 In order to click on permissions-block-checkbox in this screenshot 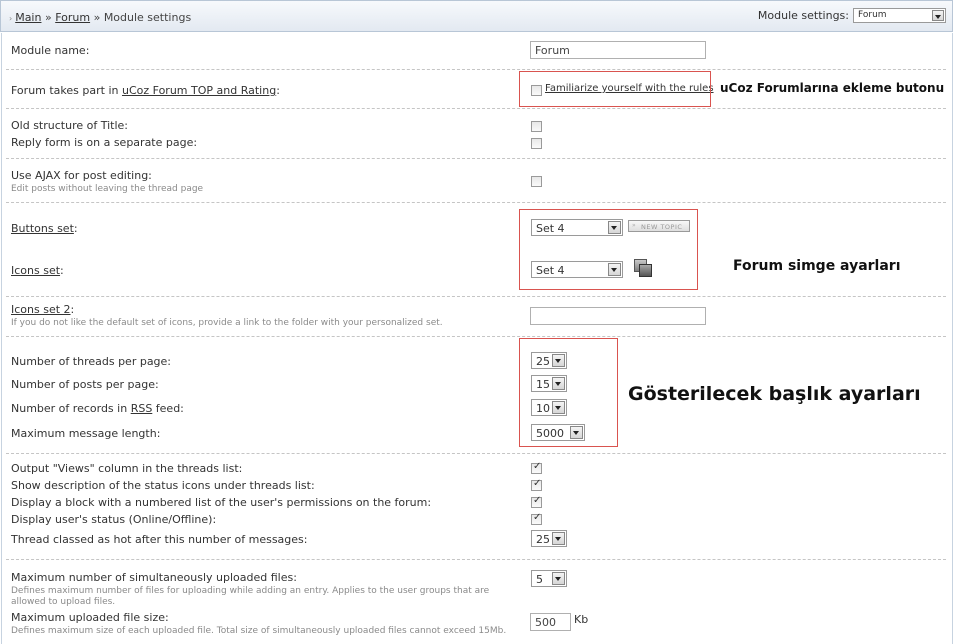, I will do `click(536, 501)`.